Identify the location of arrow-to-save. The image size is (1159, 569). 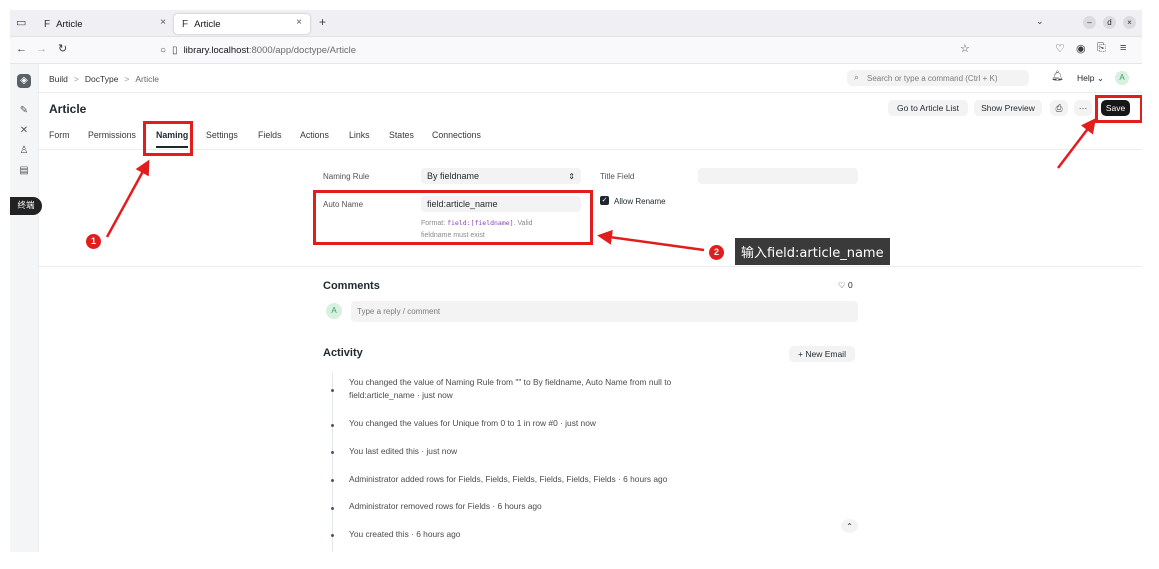
(1077, 143).